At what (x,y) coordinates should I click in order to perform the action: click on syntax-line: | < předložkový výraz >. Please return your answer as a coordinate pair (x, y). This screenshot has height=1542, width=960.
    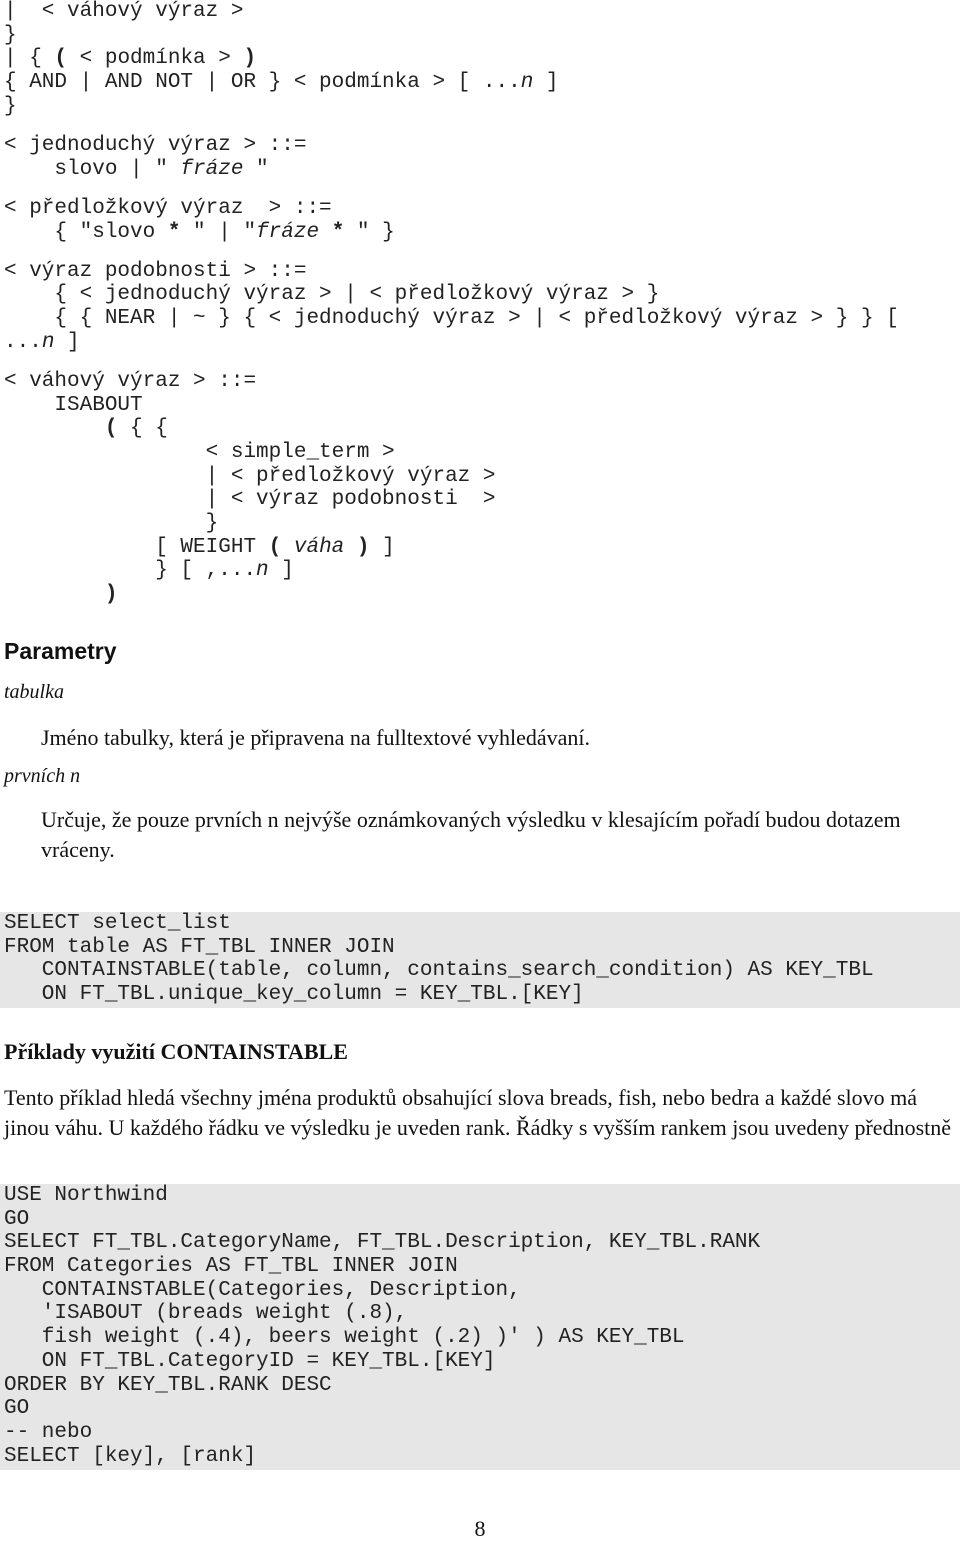
    Looking at the image, I should click on (451, 477).